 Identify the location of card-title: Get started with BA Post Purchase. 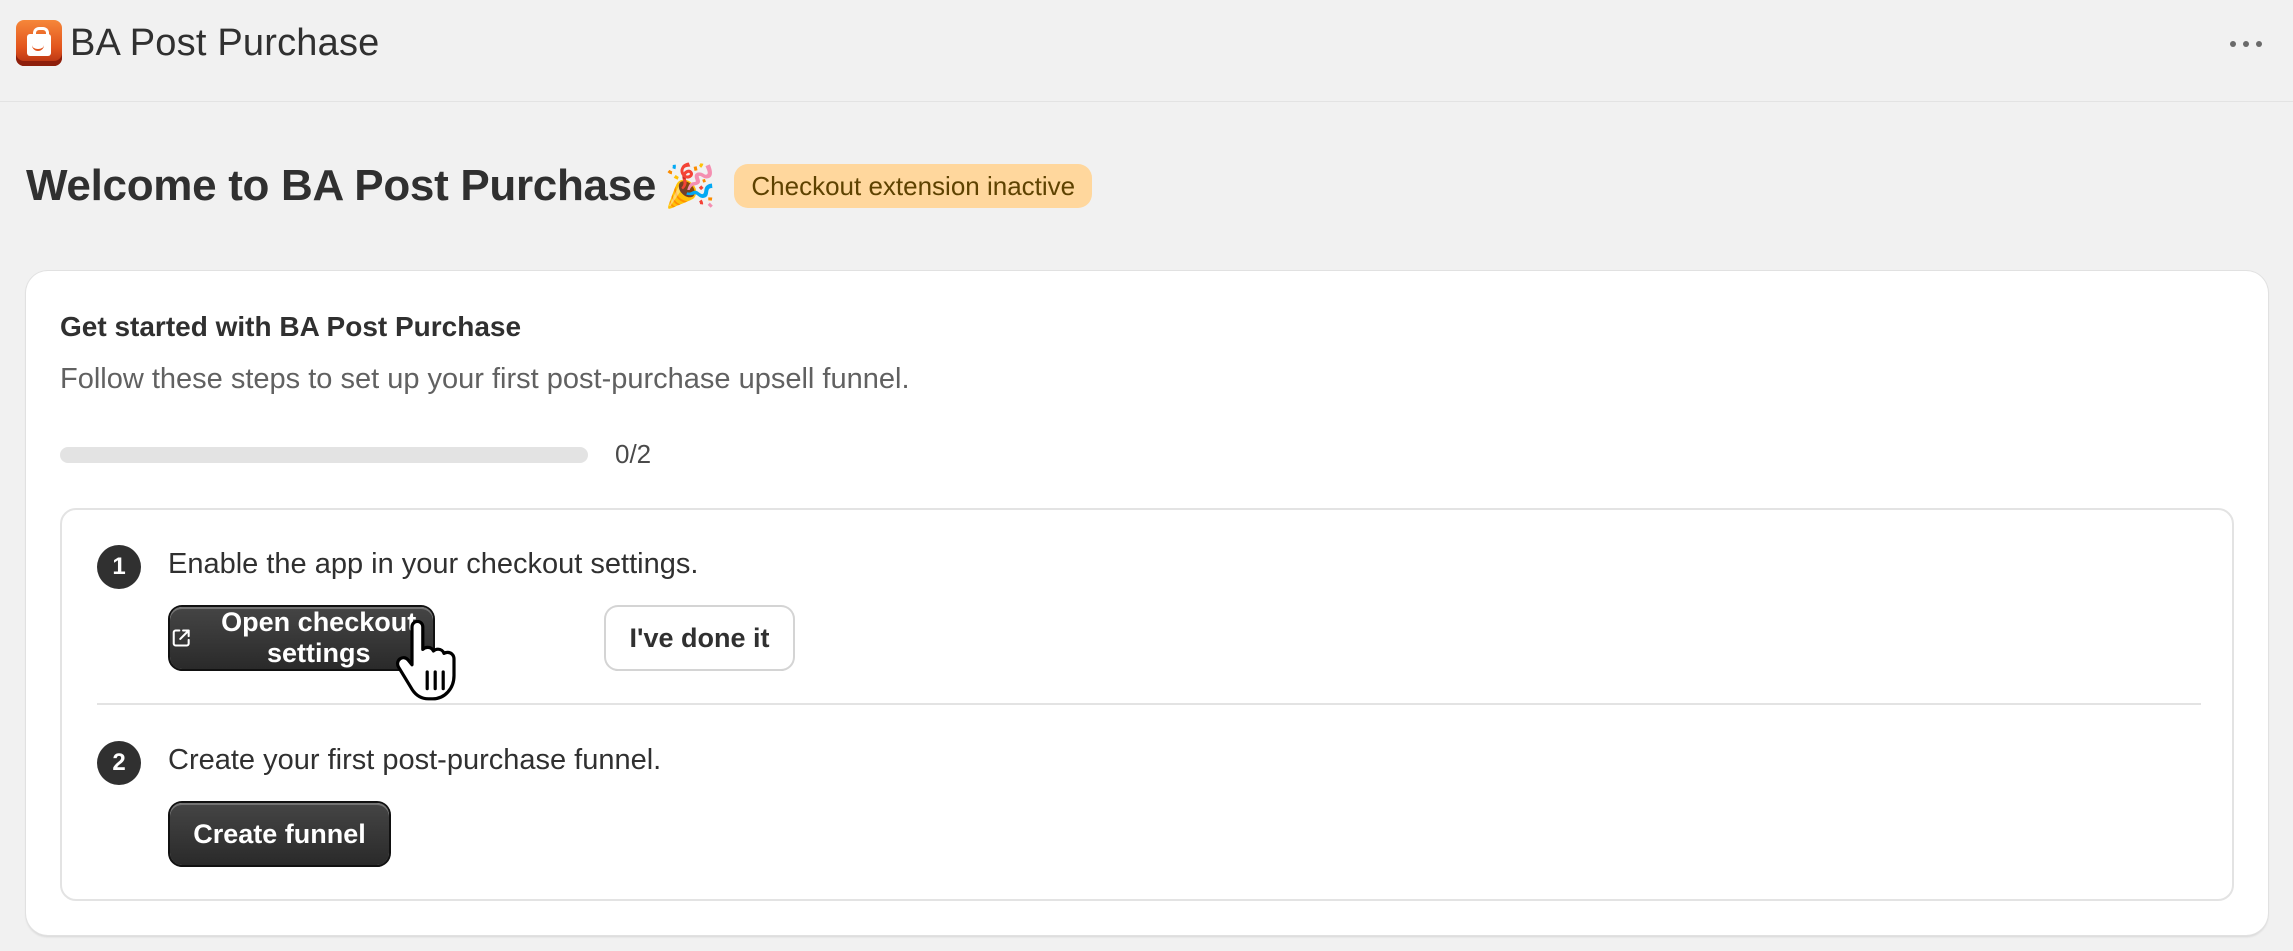
(291, 326).